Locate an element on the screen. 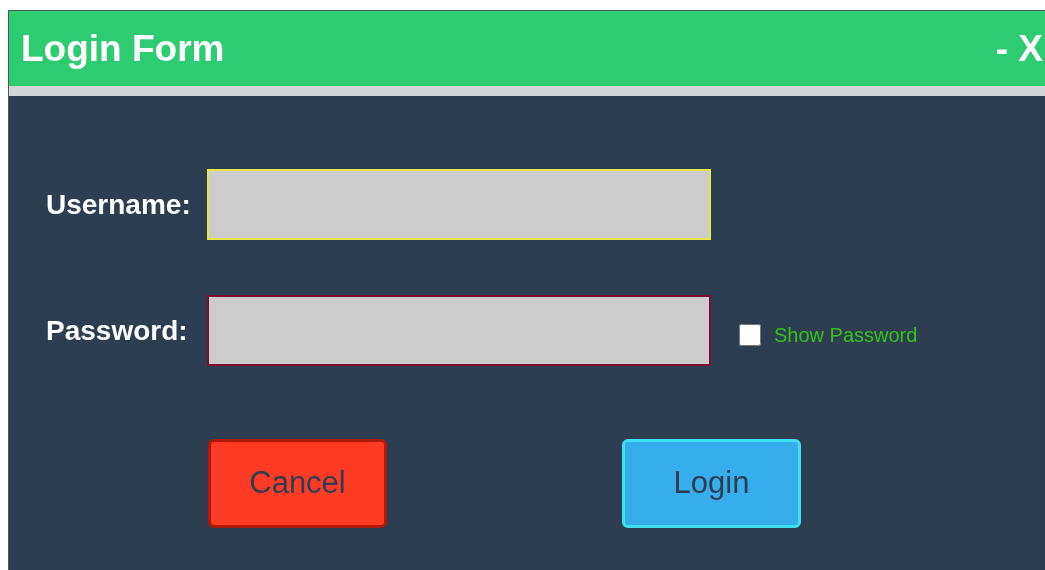 The image size is (1045, 570). field-label: Password: is located at coordinates (117, 330).